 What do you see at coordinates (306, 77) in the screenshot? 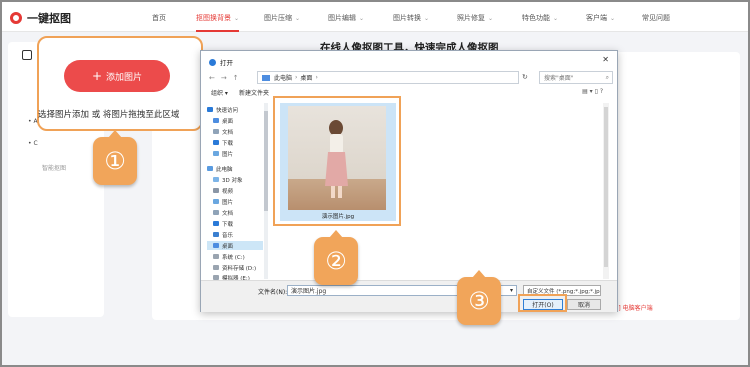
I see `breadcrumb-desktop: 桌面` at bounding box center [306, 77].